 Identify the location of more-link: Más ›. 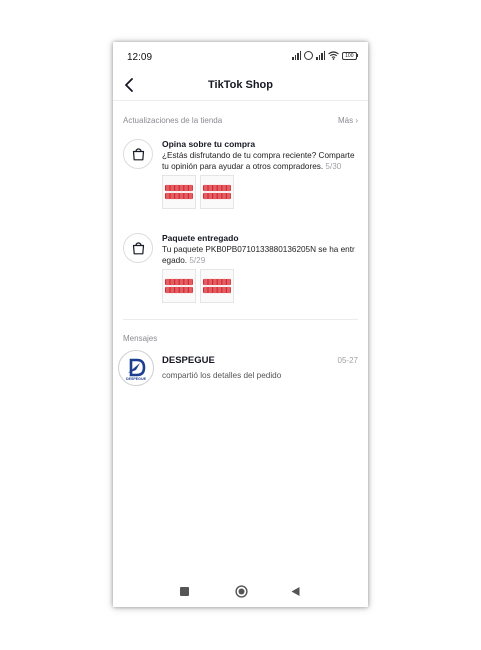
(348, 120).